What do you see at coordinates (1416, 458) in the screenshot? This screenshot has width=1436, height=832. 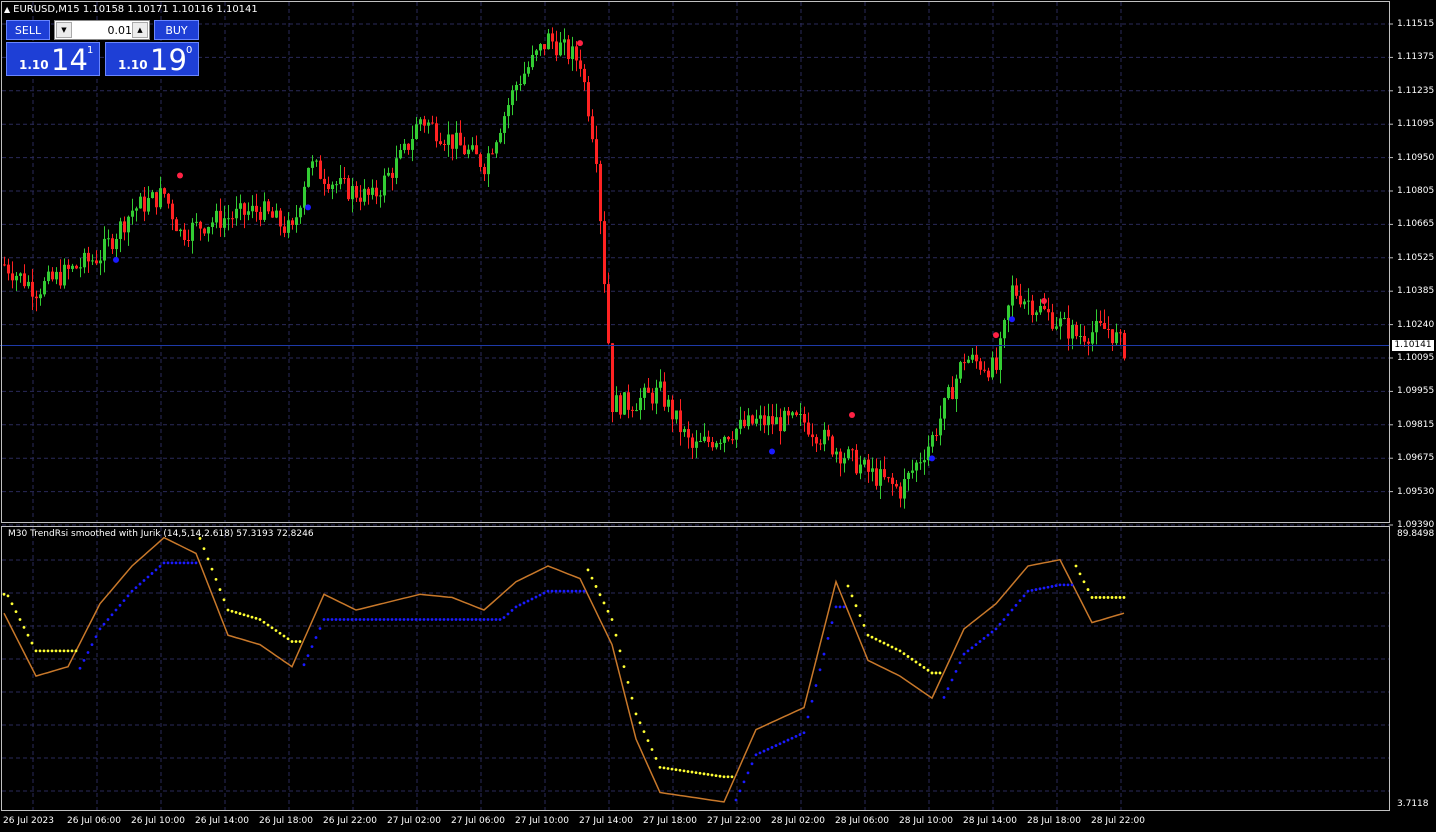 I see `price-axis-label: 1.09675` at bounding box center [1416, 458].